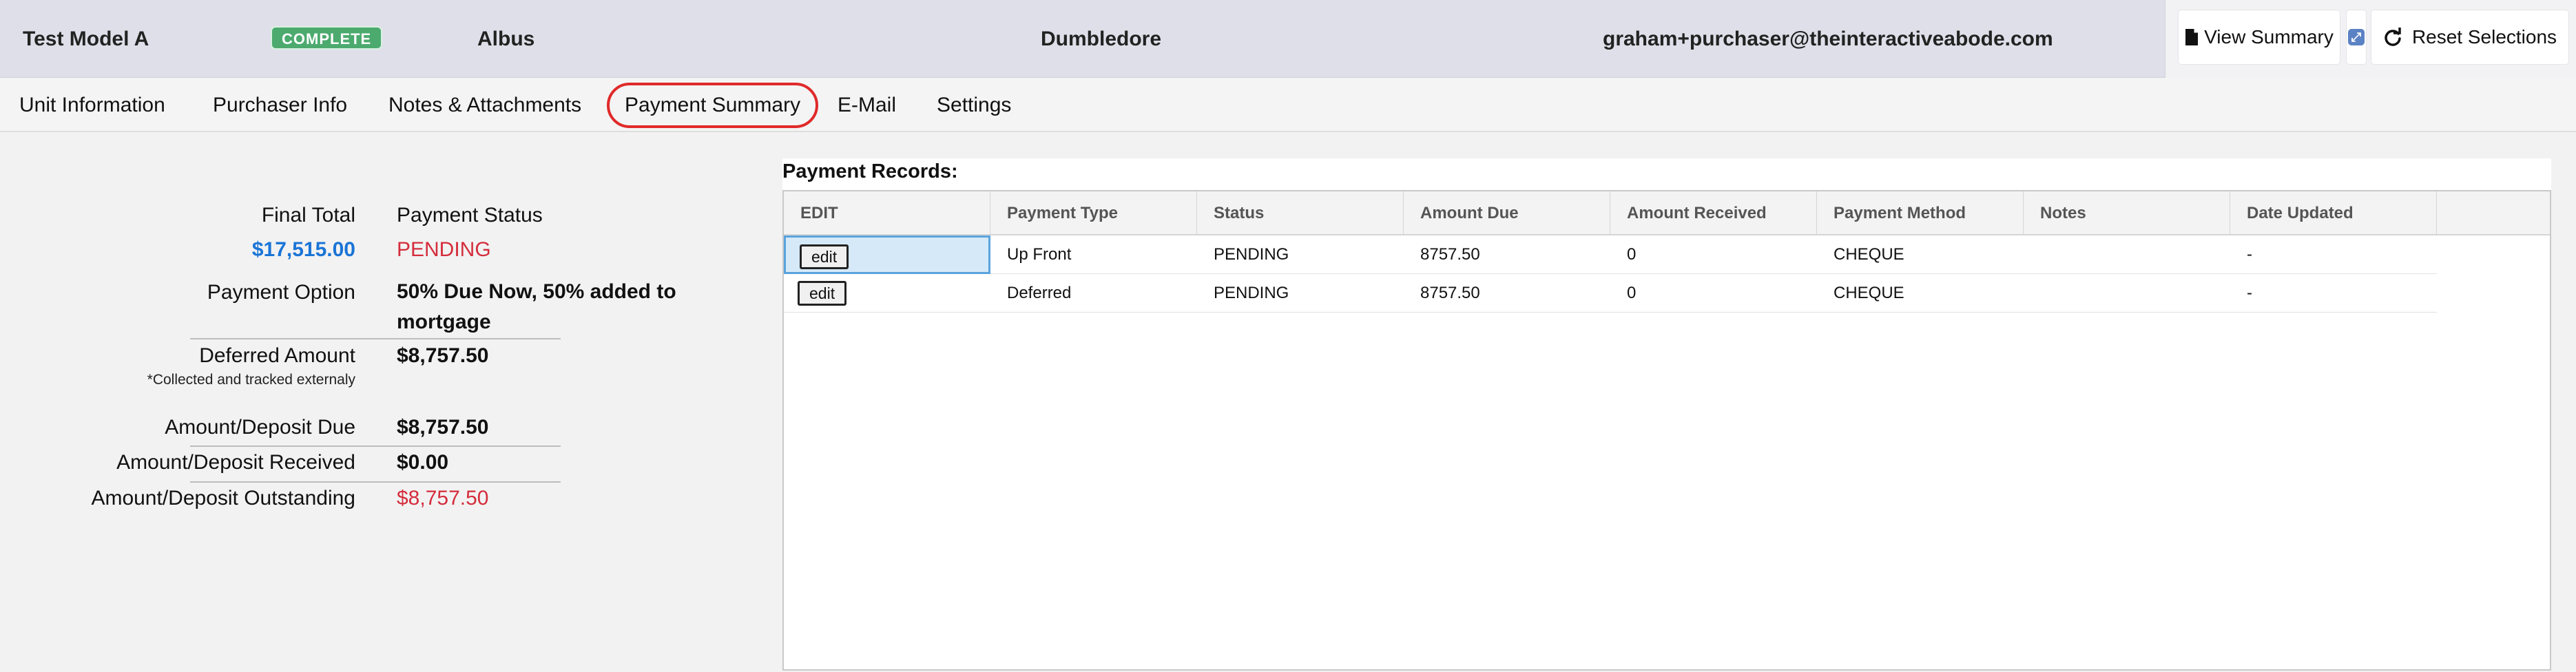 The width and height of the screenshot is (2576, 672). I want to click on reset-selections-button: Reset Selections, so click(2470, 37).